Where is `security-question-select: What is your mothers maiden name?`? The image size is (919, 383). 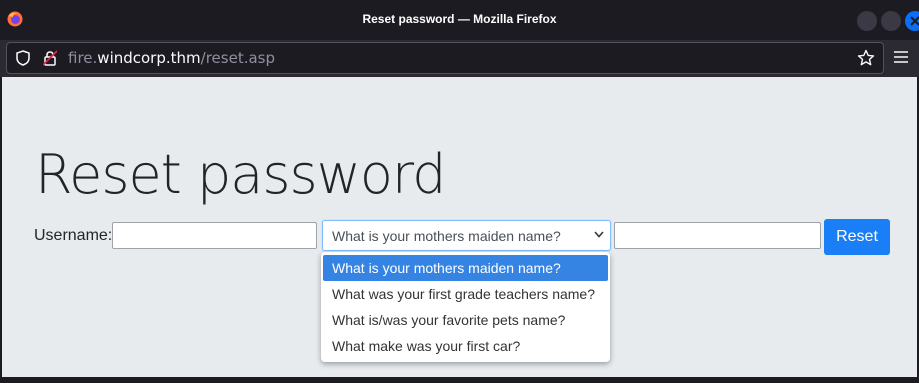 security-question-select: What is your mothers maiden name? is located at coordinates (466, 235).